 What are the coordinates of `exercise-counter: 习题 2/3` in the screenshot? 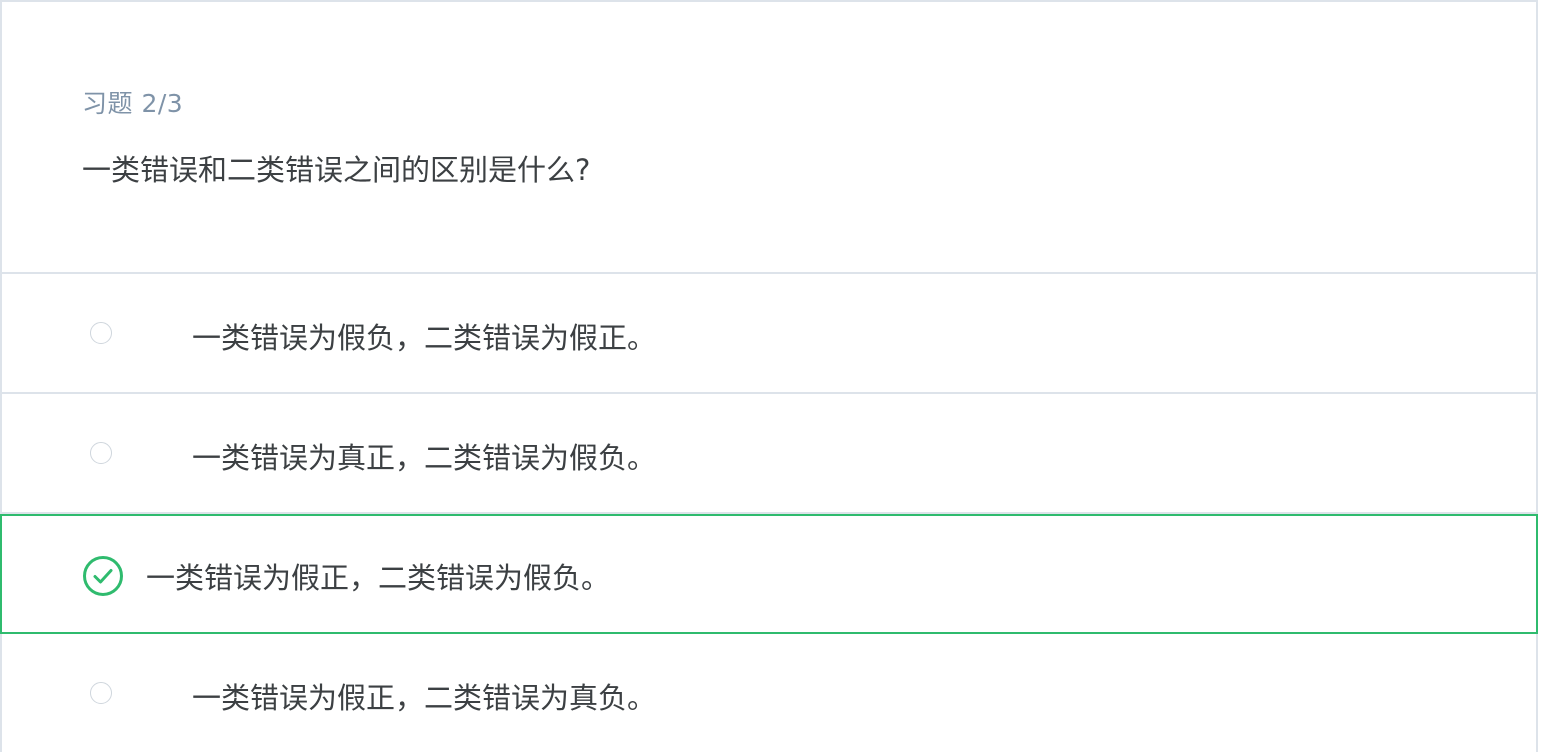 It's located at (133, 103).